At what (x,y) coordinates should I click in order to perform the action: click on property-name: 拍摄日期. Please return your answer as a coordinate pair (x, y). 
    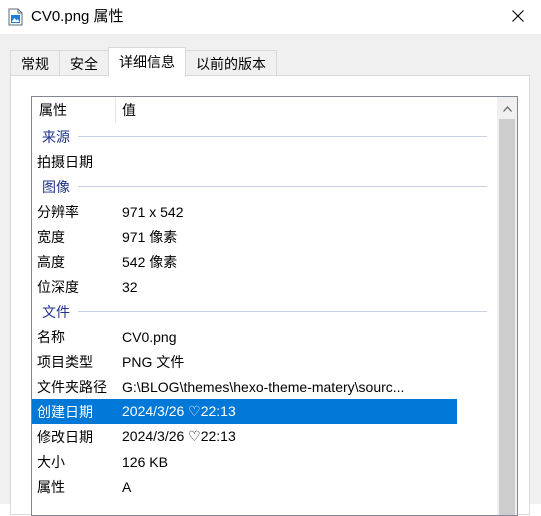
    Looking at the image, I should click on (65, 161).